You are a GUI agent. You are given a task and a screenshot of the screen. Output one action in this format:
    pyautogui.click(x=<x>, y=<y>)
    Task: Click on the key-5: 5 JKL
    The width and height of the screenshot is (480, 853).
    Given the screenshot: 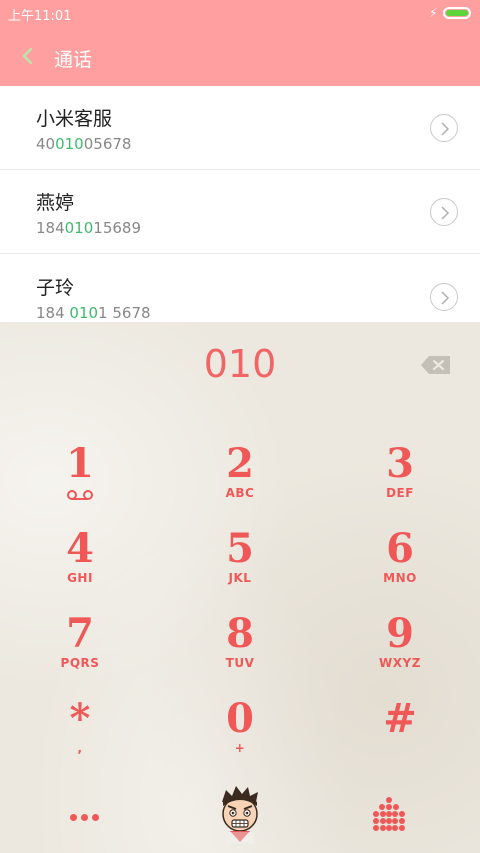 What is the action you would take?
    pyautogui.click(x=240, y=565)
    